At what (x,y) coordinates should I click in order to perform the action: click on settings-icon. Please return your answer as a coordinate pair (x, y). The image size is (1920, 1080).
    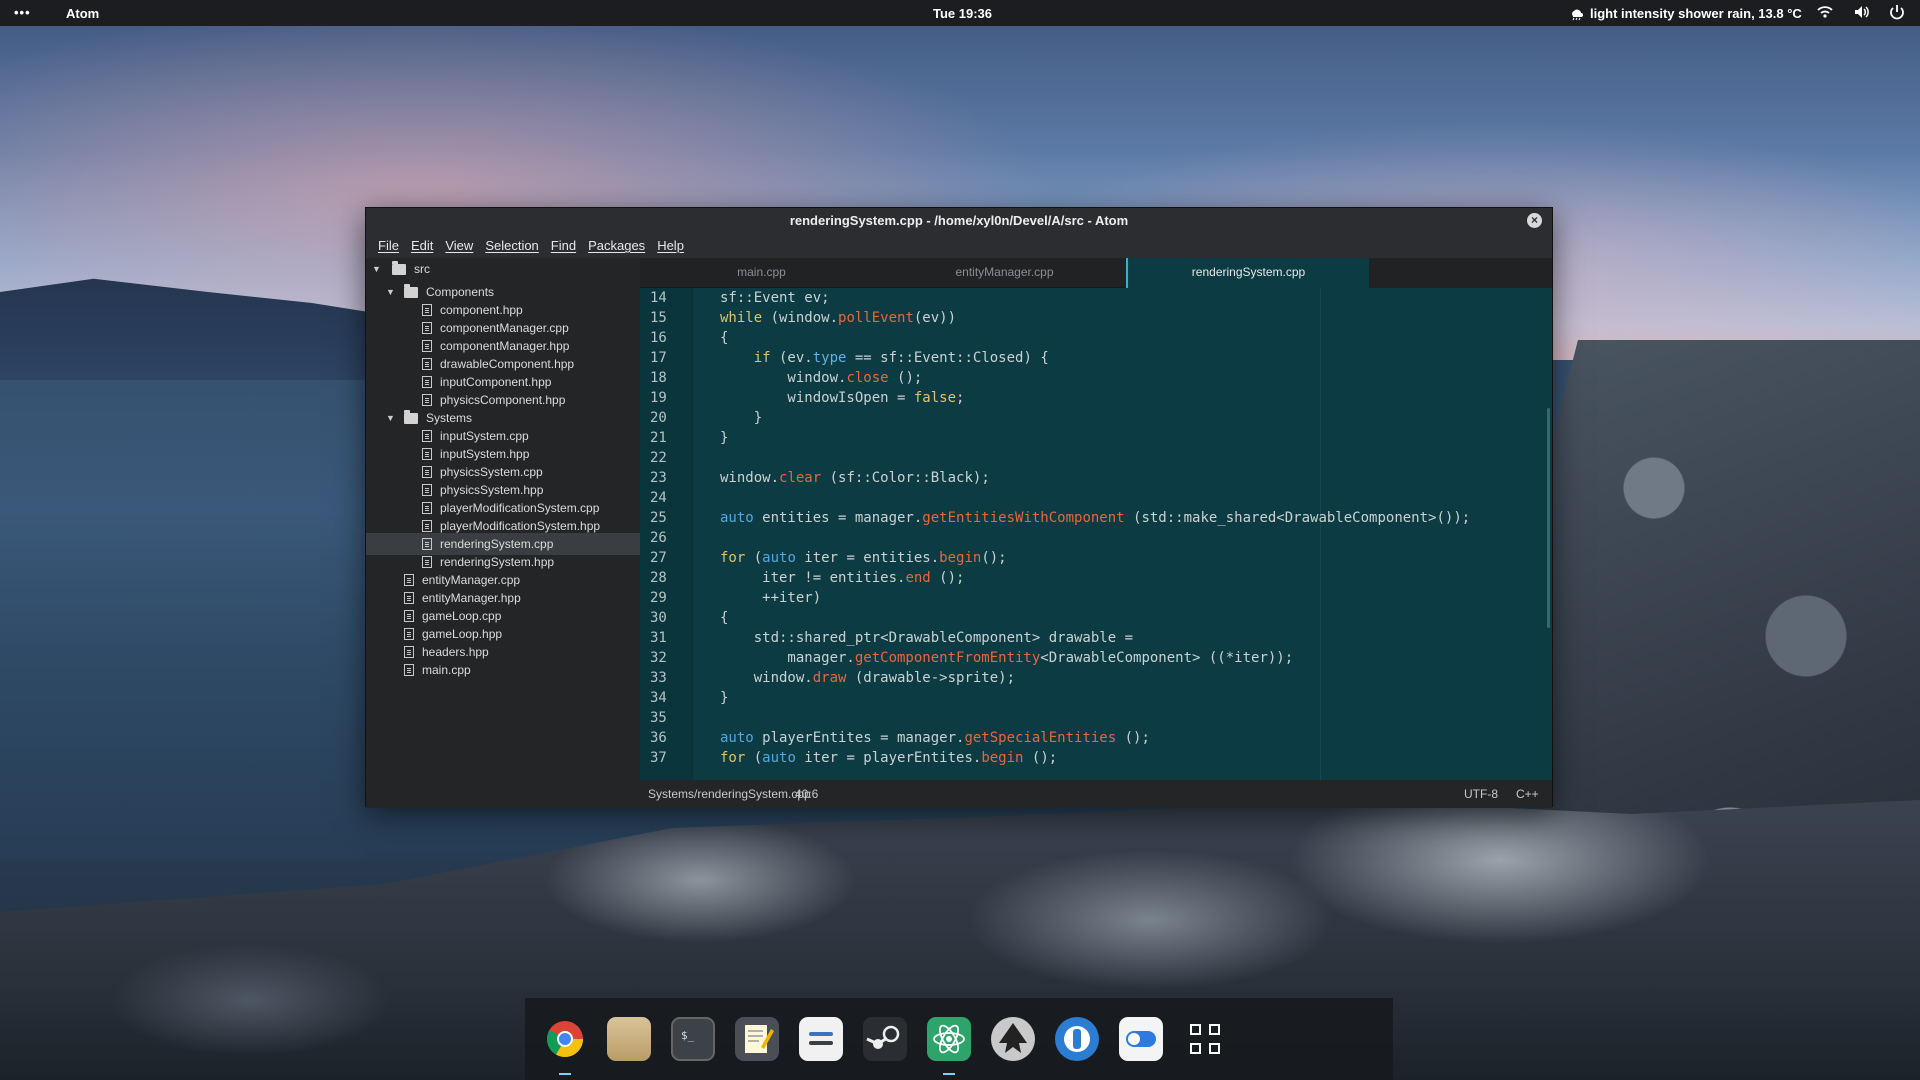
    Looking at the image, I should click on (821, 1039).